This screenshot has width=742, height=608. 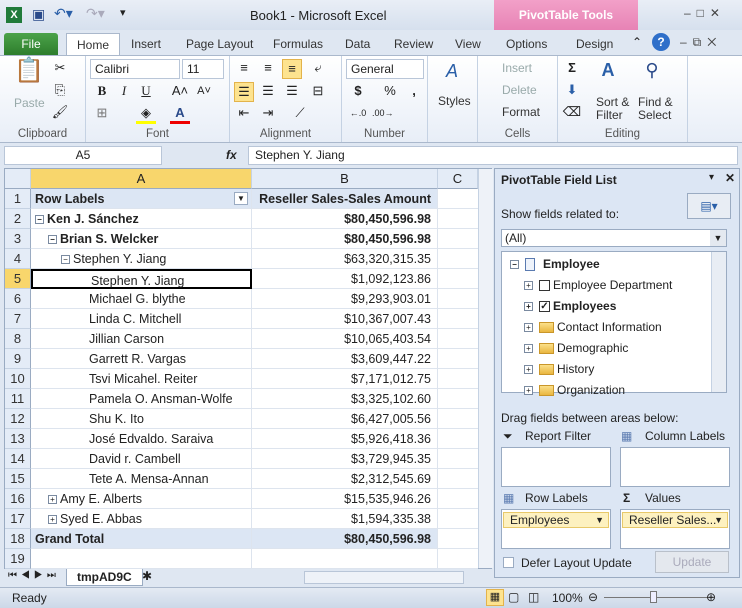 I want to click on styles-icon: A, so click(x=452, y=72).